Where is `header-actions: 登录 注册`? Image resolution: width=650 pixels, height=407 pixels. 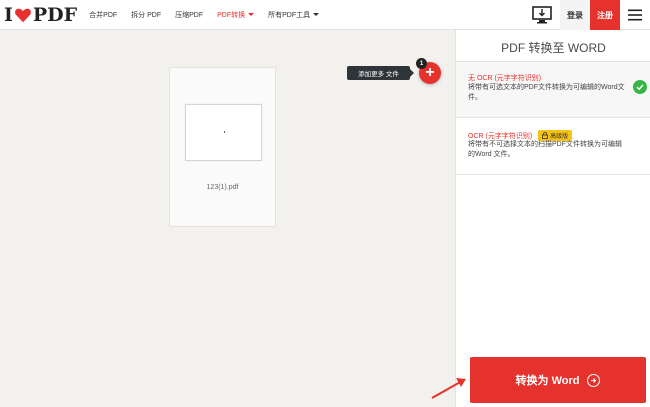 header-actions: 登录 注册 is located at coordinates (590, 15).